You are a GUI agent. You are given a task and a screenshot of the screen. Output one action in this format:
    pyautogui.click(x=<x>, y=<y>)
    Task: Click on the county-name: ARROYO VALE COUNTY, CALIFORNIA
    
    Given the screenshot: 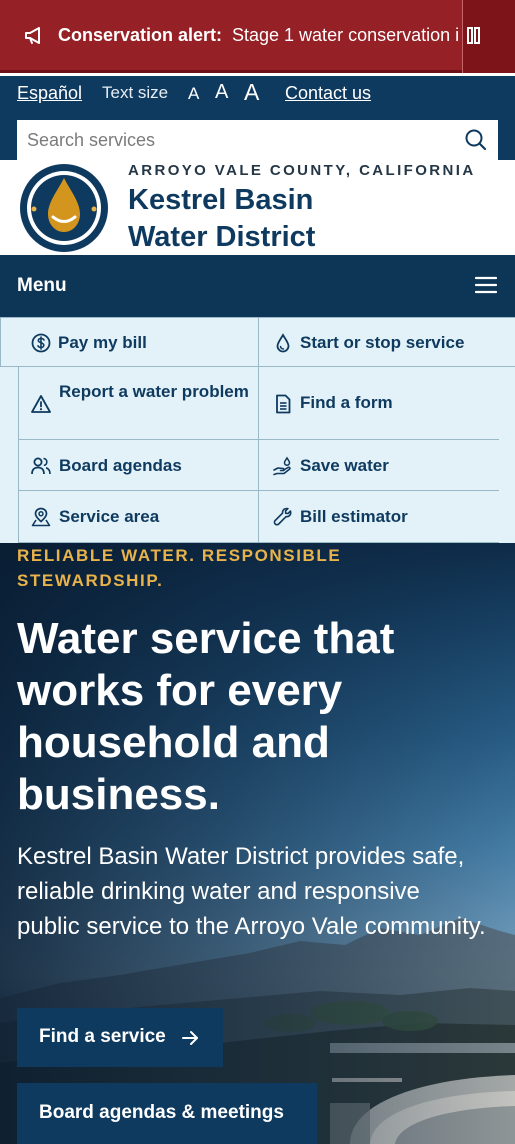 What is the action you would take?
    pyautogui.click(x=302, y=170)
    